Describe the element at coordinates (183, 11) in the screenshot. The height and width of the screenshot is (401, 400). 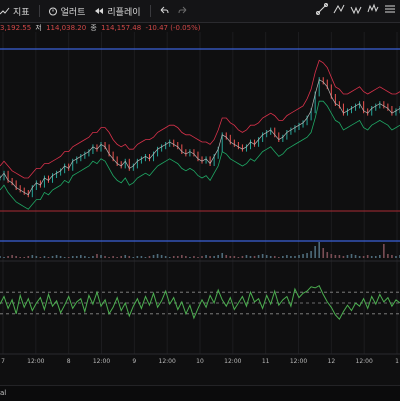
I see `redo-button` at that location.